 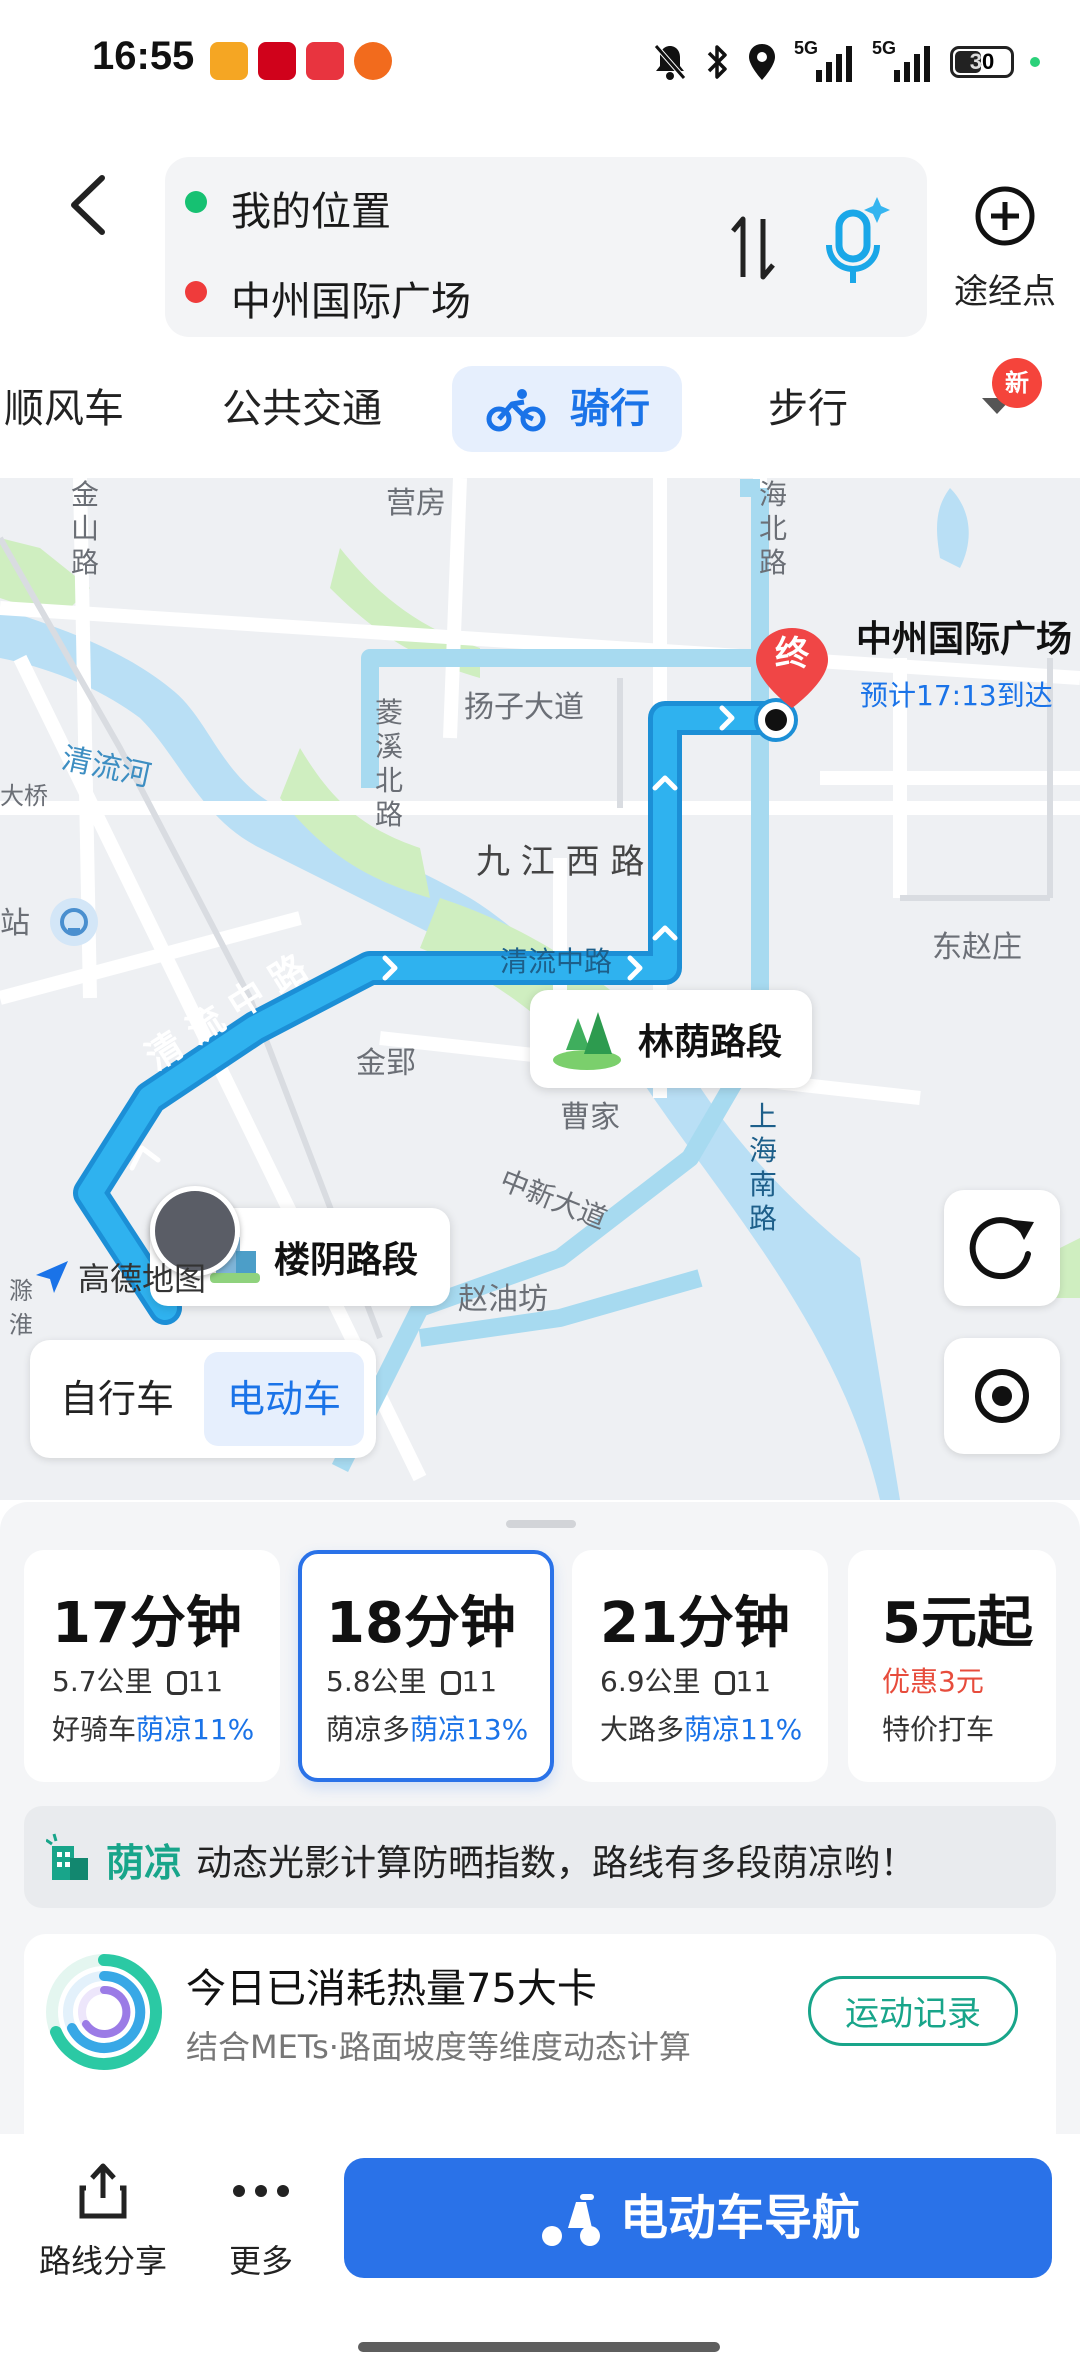 I want to click on calorie-ring-icon, so click(x=104, y=2012).